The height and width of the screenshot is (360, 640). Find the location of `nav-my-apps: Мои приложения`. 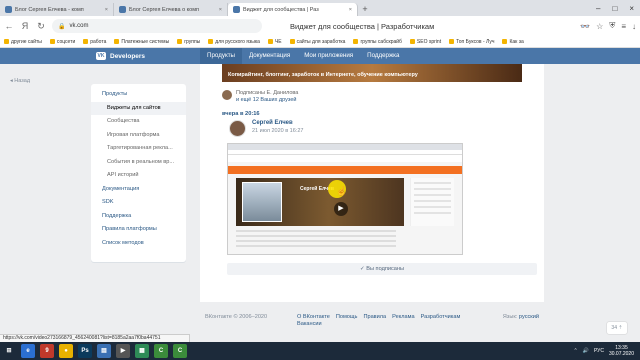

nav-my-apps: Мои приложения is located at coordinates (328, 56).